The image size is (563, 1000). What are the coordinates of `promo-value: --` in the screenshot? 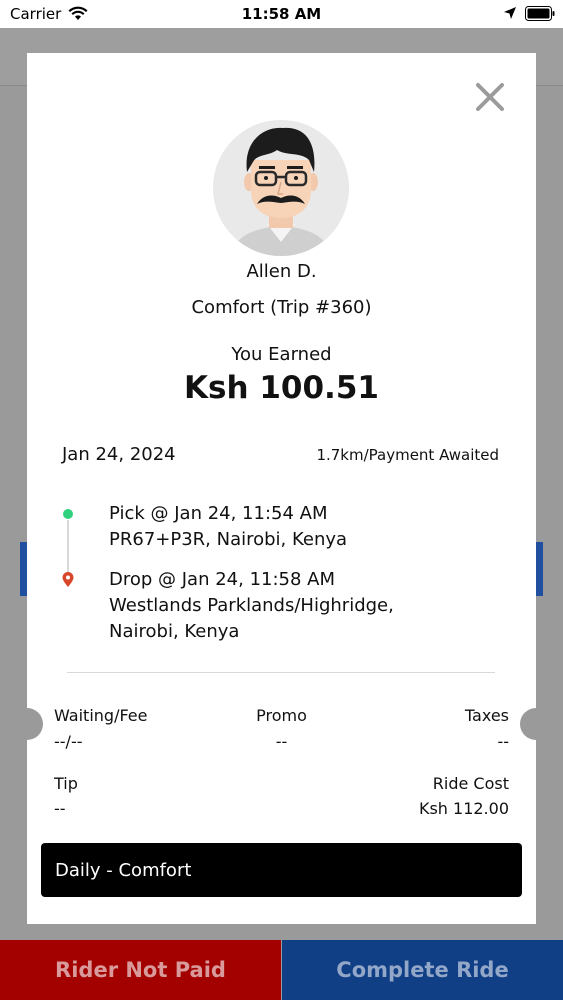 It's located at (281, 741).